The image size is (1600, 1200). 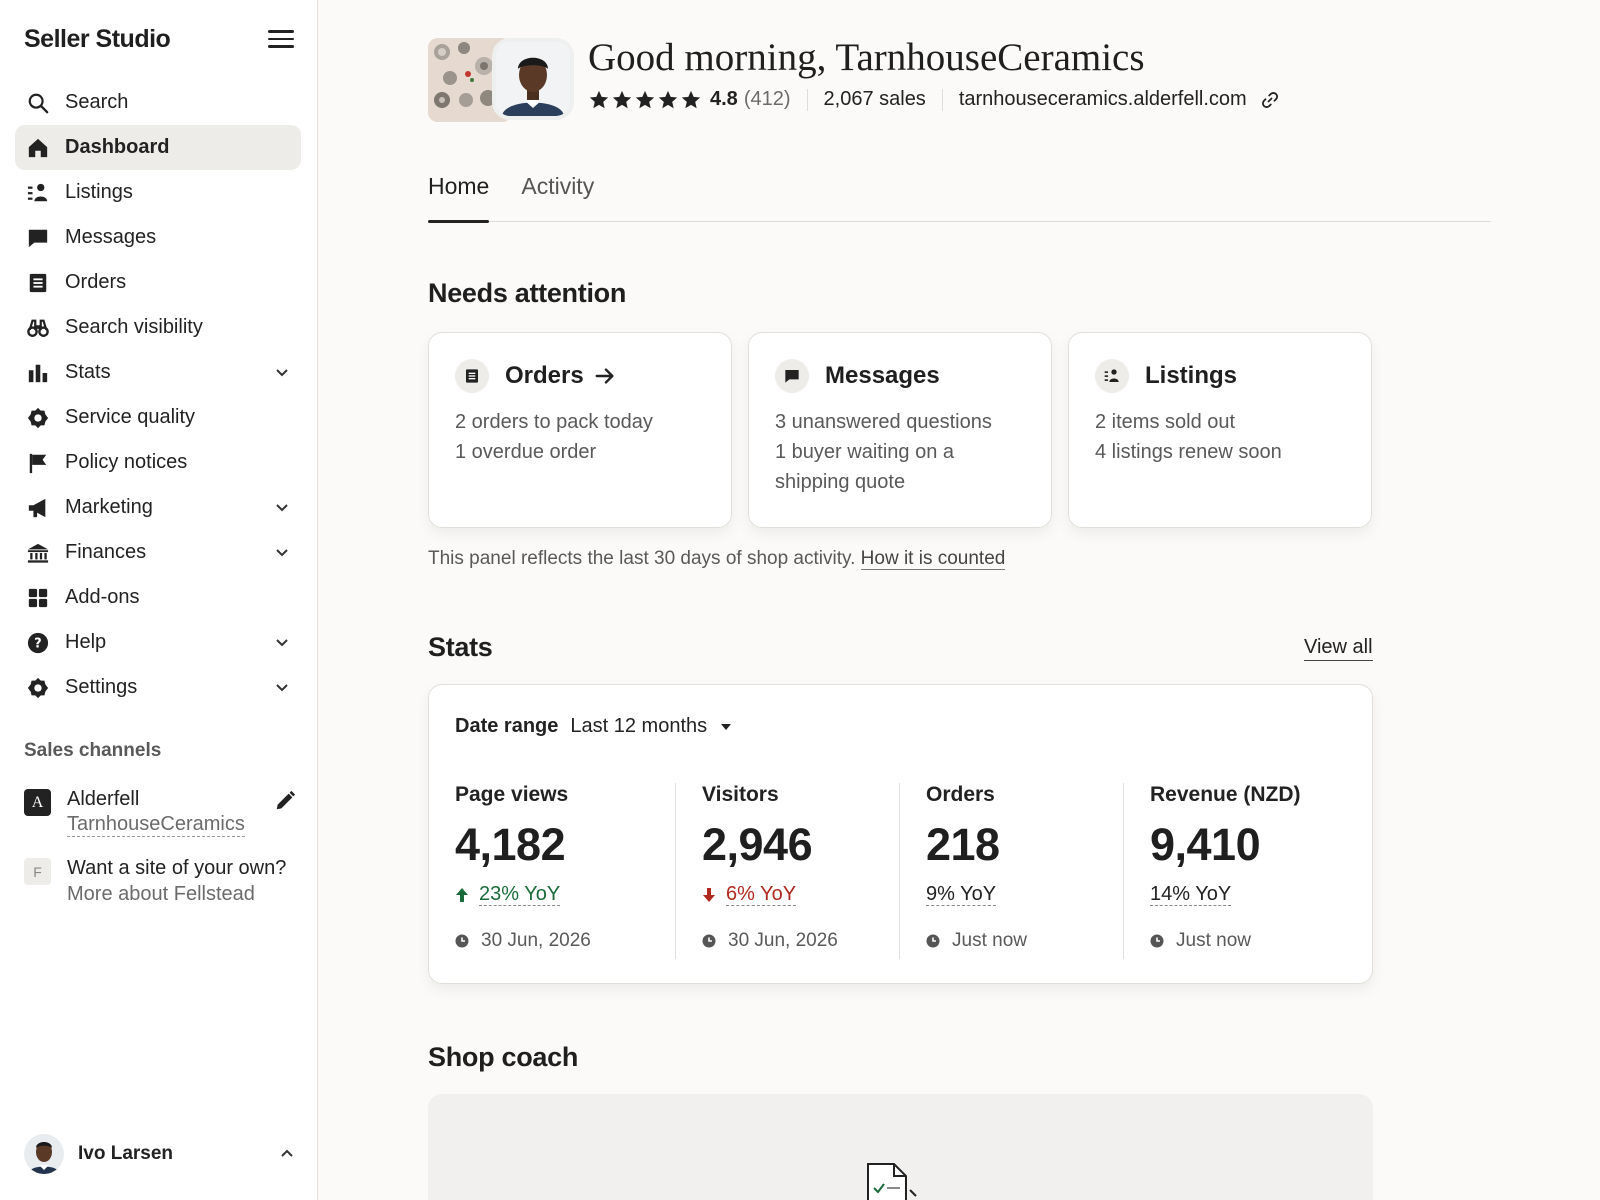 What do you see at coordinates (38, 283) in the screenshot?
I see `receipt-icon` at bounding box center [38, 283].